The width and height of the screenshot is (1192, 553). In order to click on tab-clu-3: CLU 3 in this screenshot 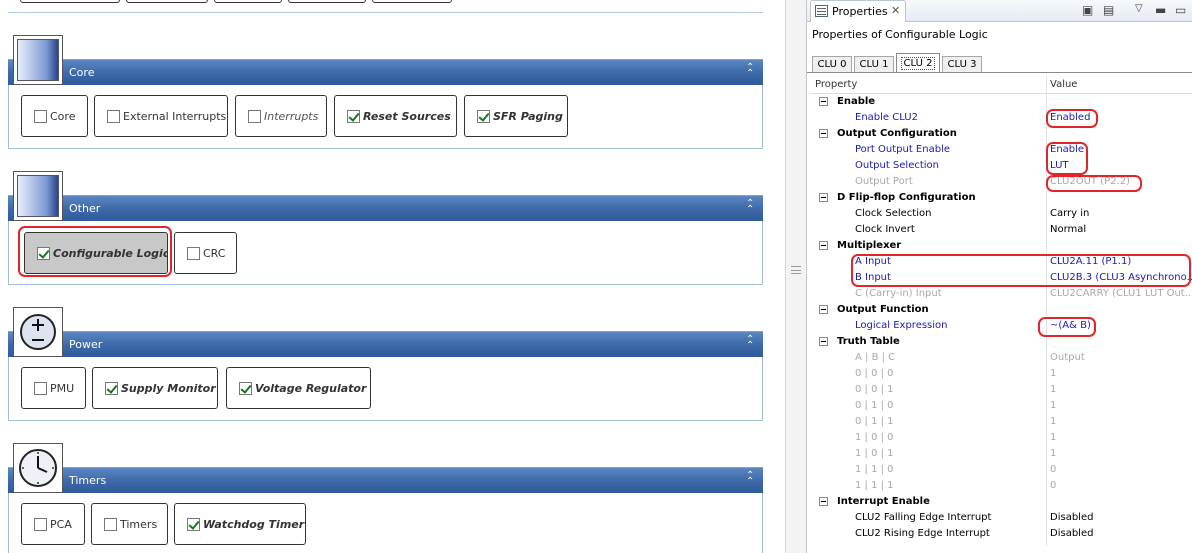, I will do `click(962, 64)`.